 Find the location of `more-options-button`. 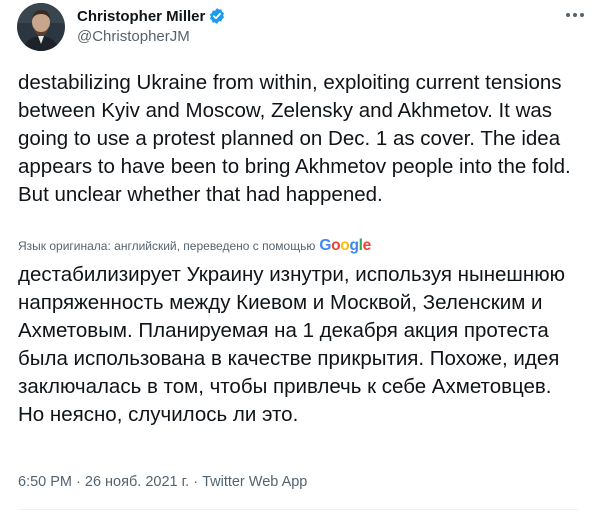

more-options-button is located at coordinates (575, 15).